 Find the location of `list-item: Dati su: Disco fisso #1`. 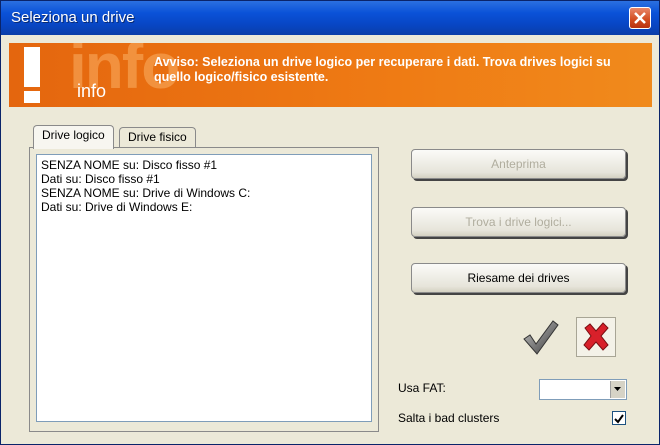

list-item: Dati su: Disco fisso #1 is located at coordinates (204, 179).